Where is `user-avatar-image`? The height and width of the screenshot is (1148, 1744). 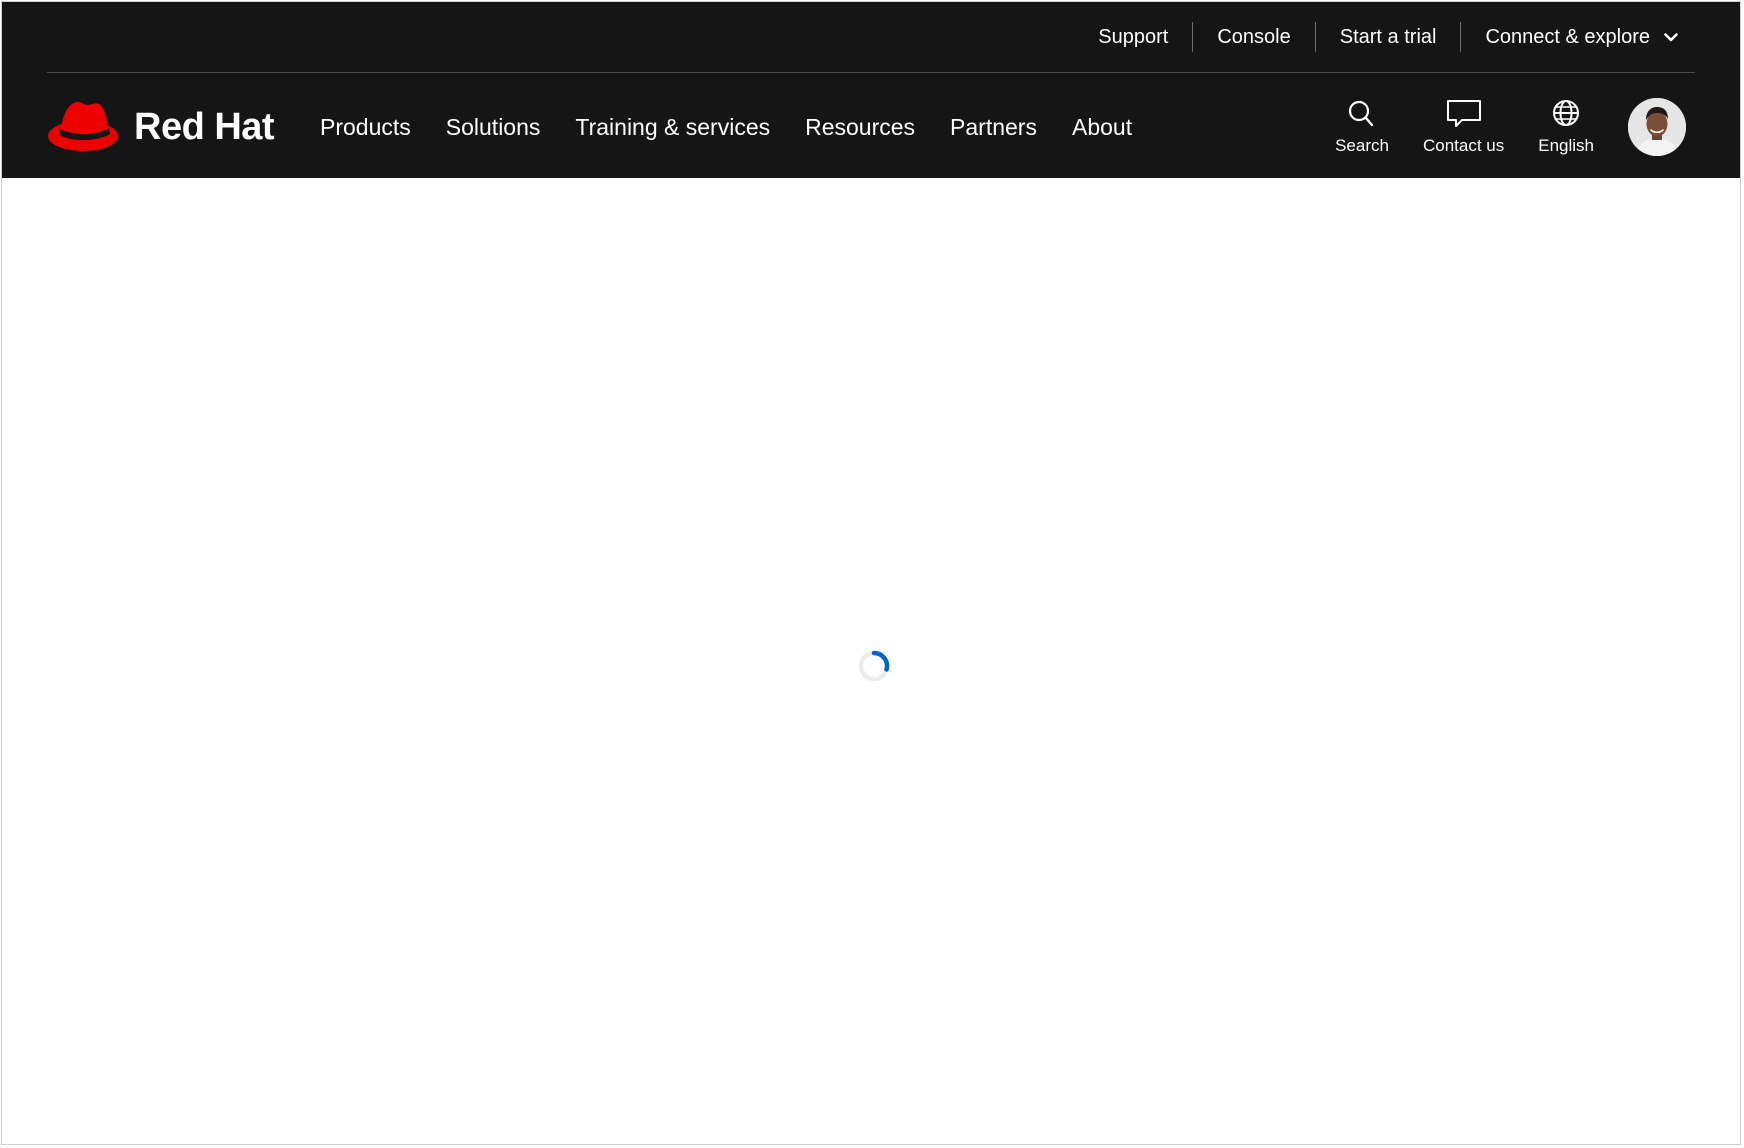 user-avatar-image is located at coordinates (1657, 127).